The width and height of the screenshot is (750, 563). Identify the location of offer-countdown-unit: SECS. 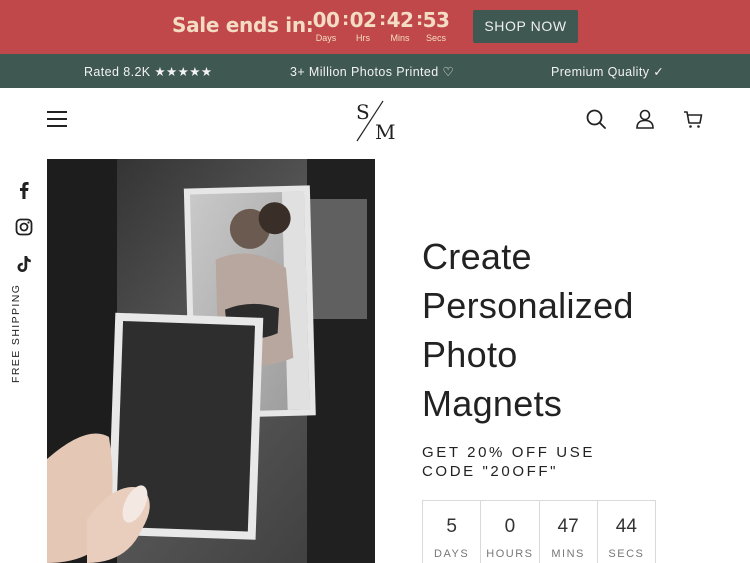
(626, 554).